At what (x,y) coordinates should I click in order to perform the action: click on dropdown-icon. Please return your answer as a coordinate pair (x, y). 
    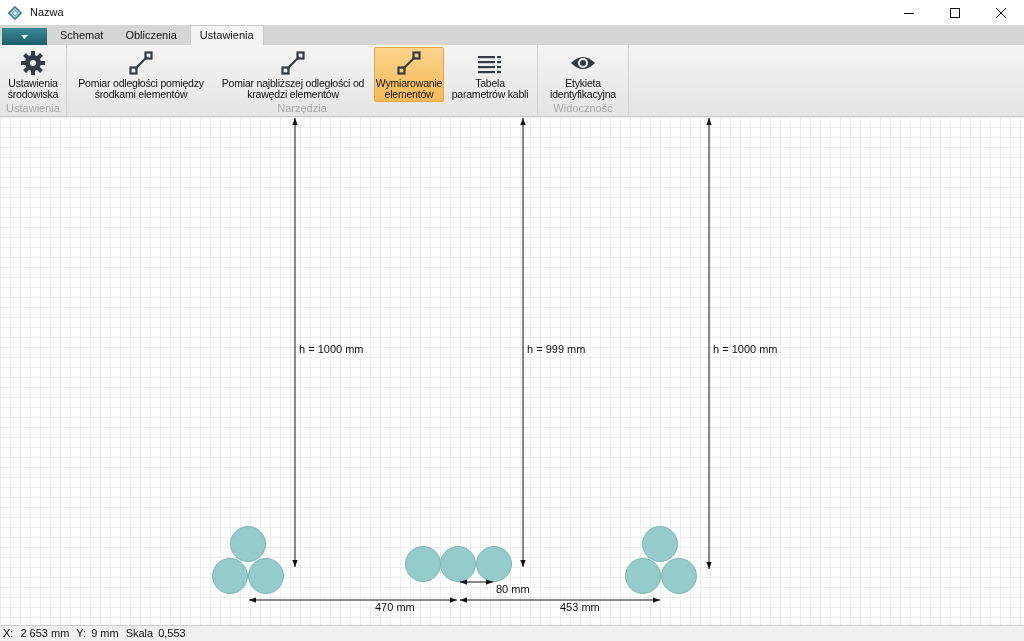
    Looking at the image, I should click on (24, 36).